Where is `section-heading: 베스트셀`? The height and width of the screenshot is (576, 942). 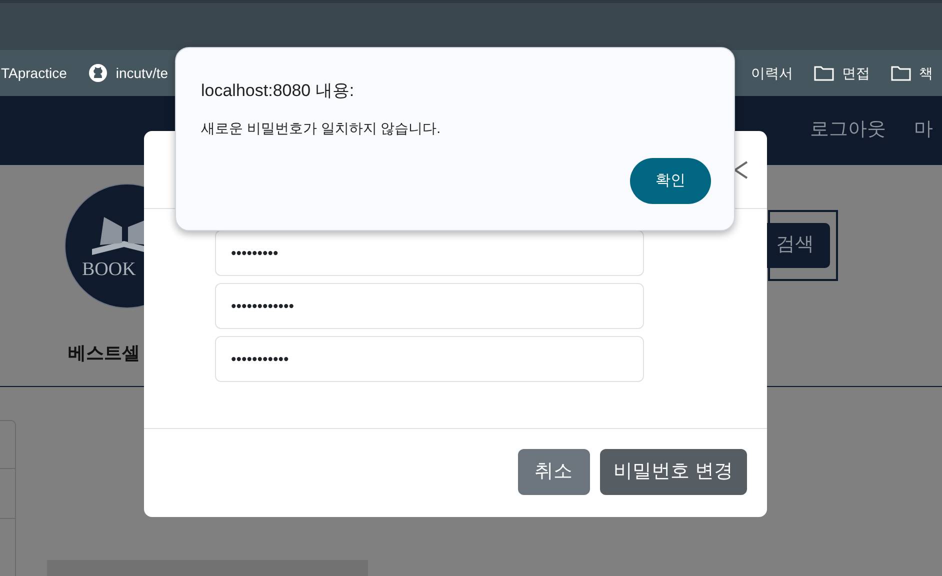
section-heading: 베스트셀 is located at coordinates (104, 353).